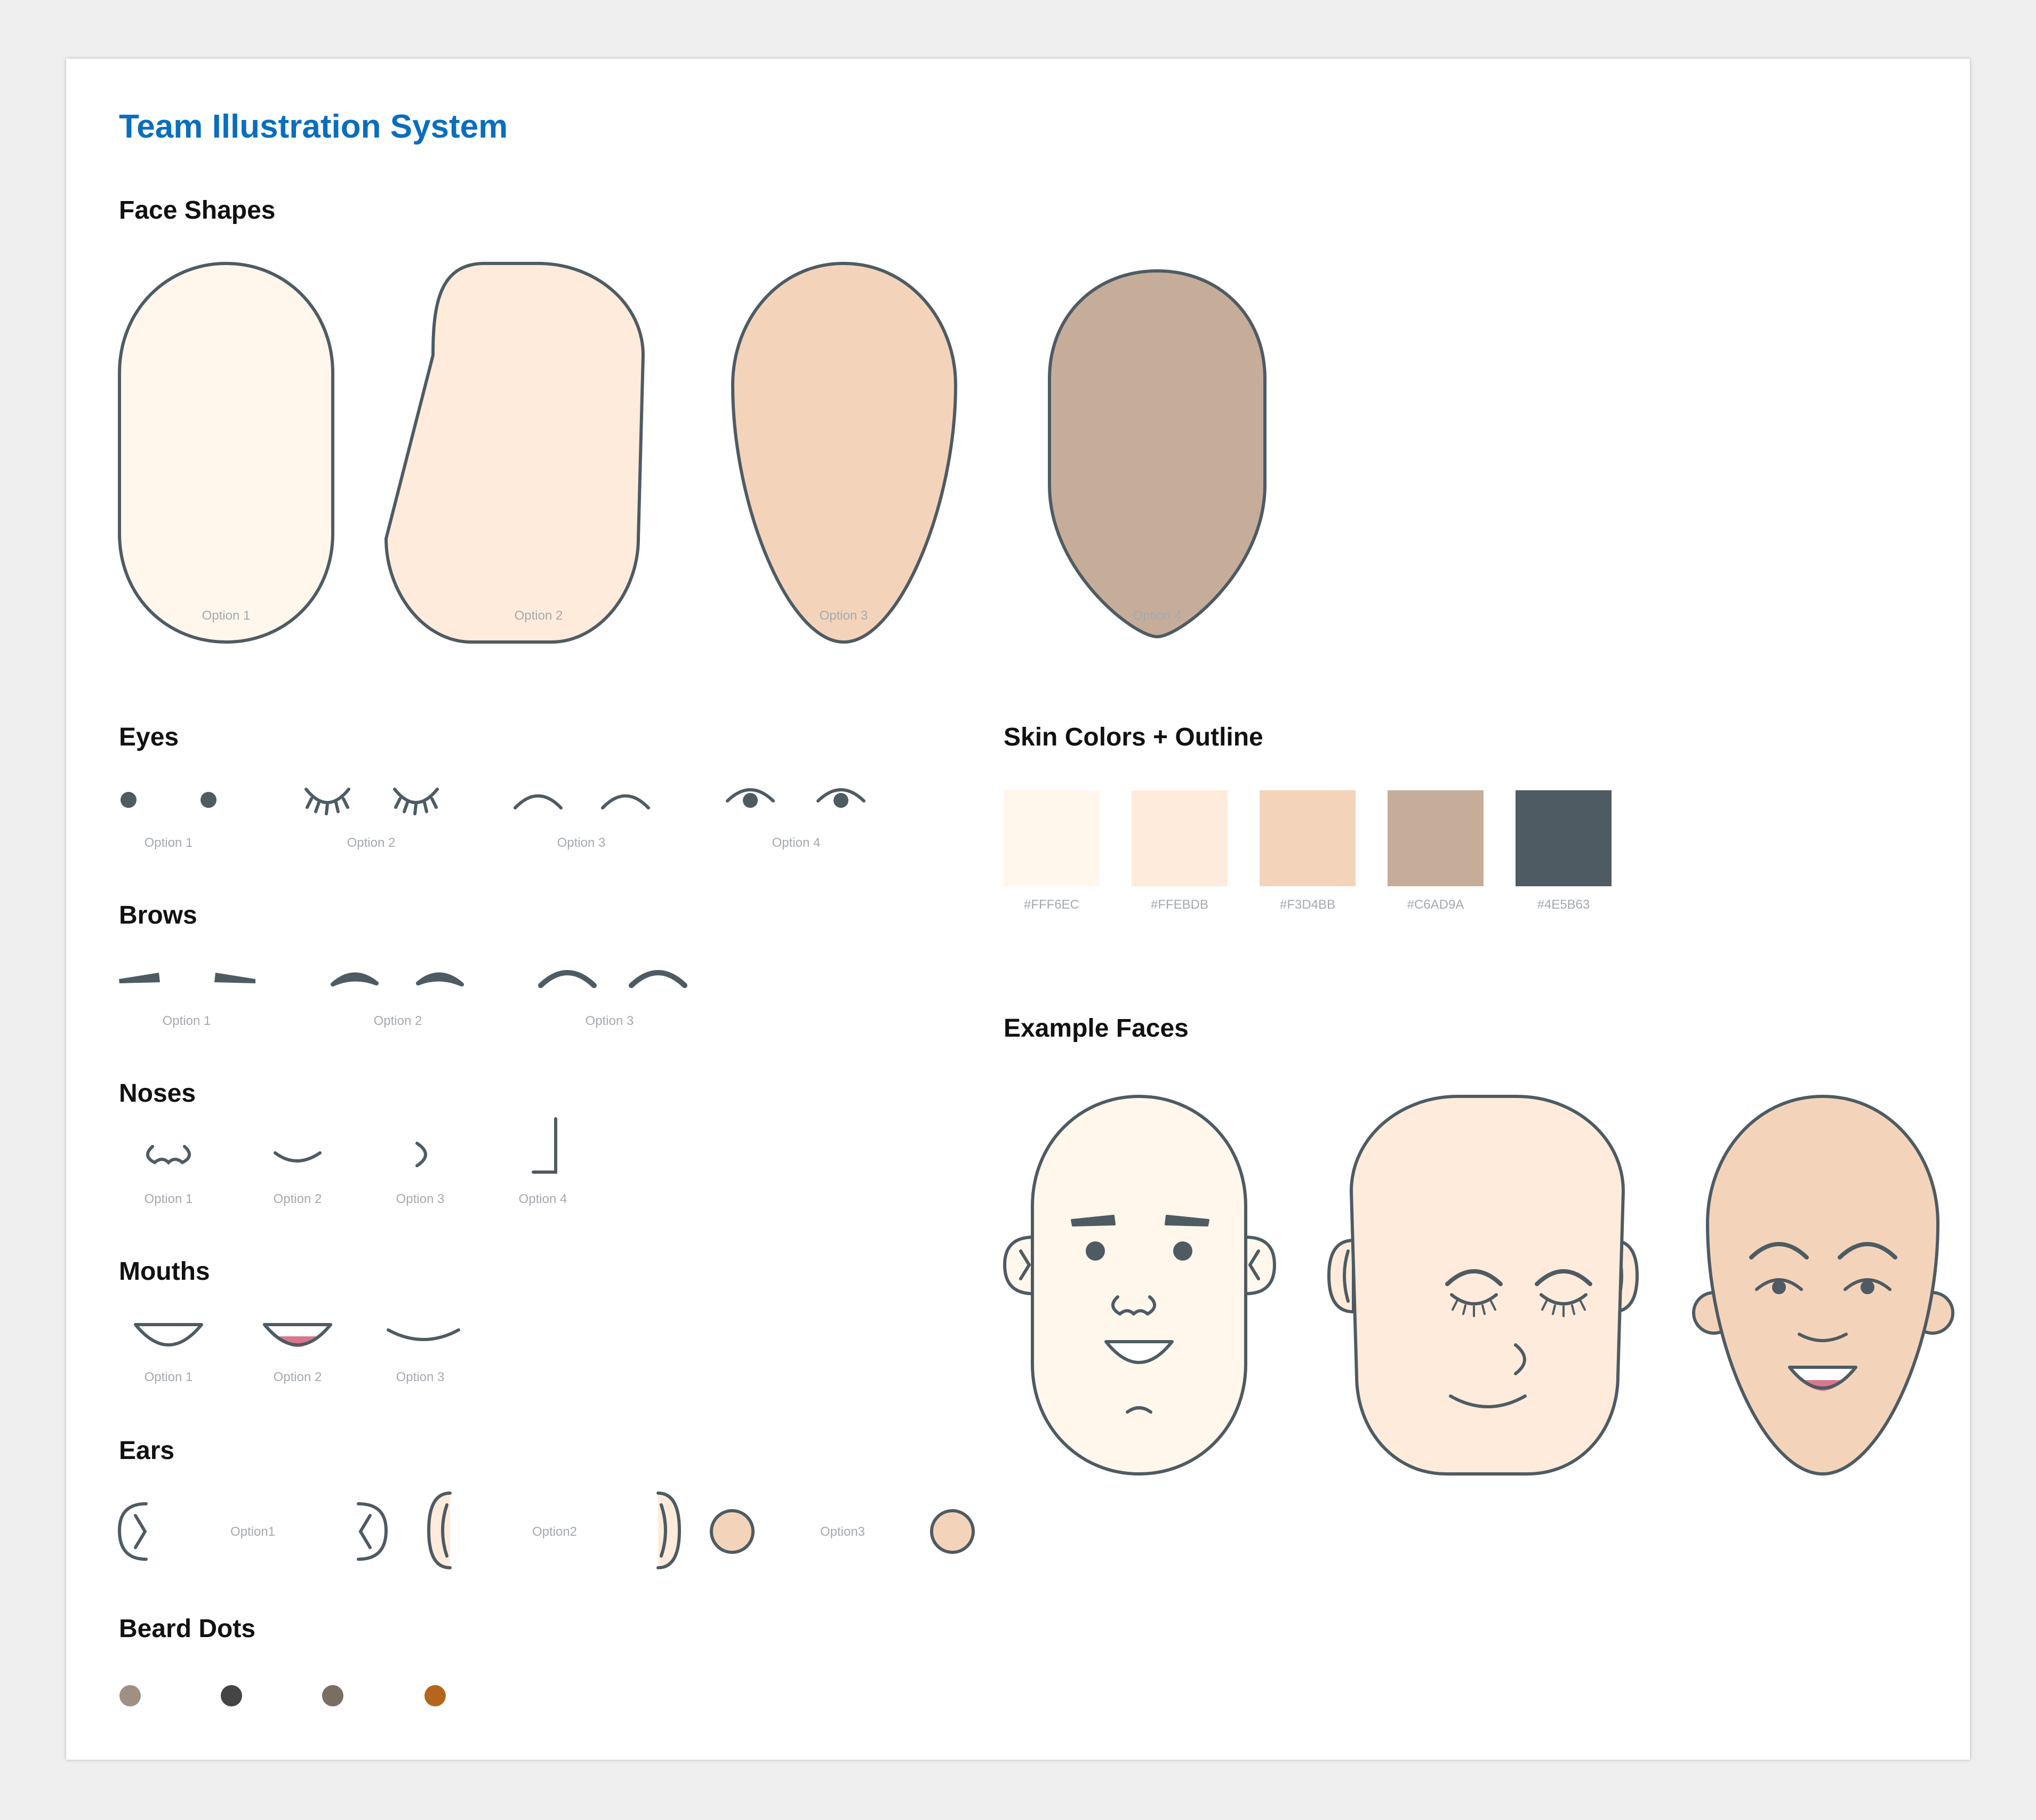 The image size is (2036, 1820). I want to click on example-faces-heading: Example Faces, so click(1096, 1028).